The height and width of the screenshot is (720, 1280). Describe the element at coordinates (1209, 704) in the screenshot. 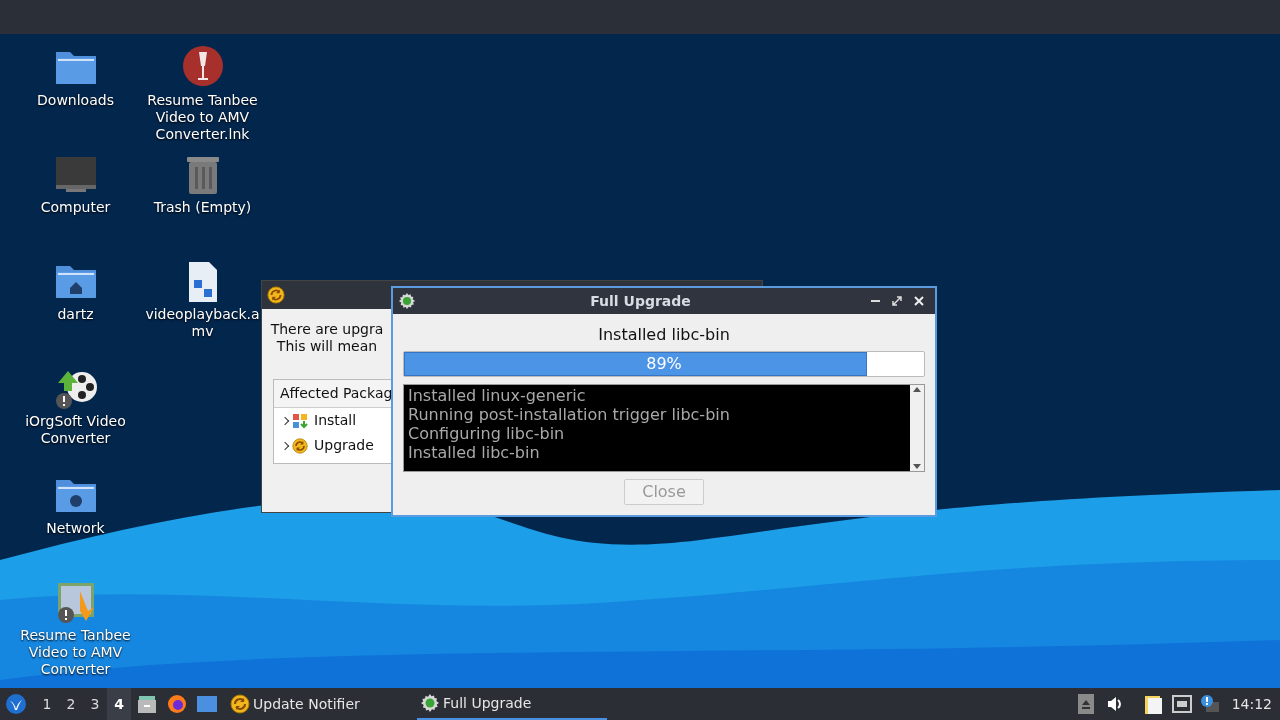

I see `notification-icon` at that location.